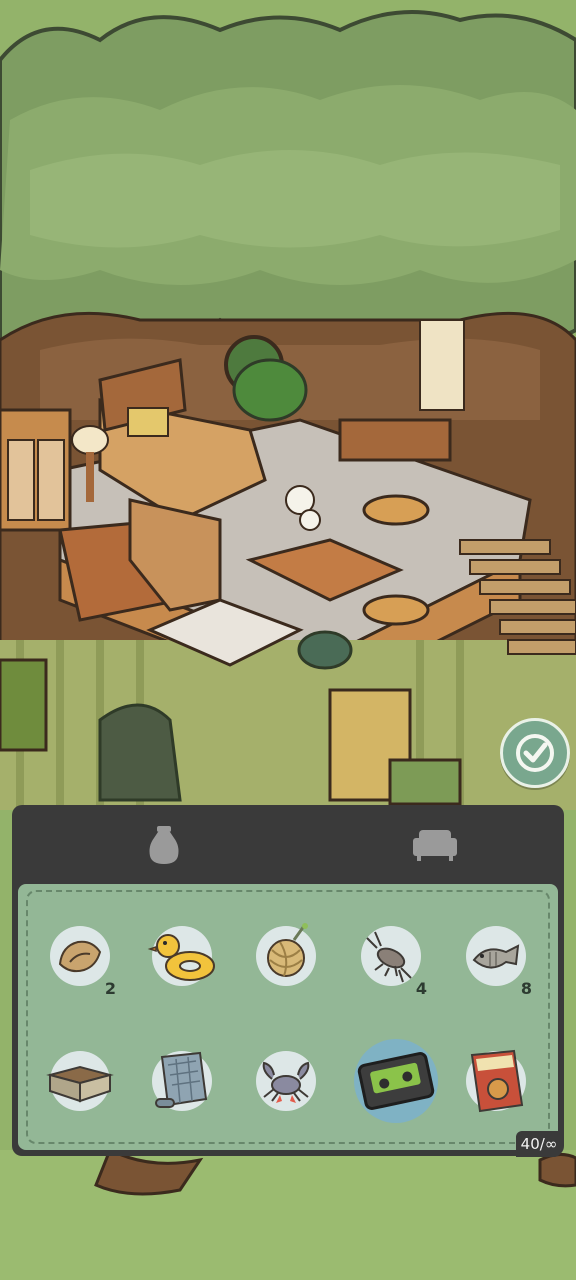 The width and height of the screenshot is (576, 1280). What do you see at coordinates (36, 470) in the screenshot?
I see `wardrobe` at bounding box center [36, 470].